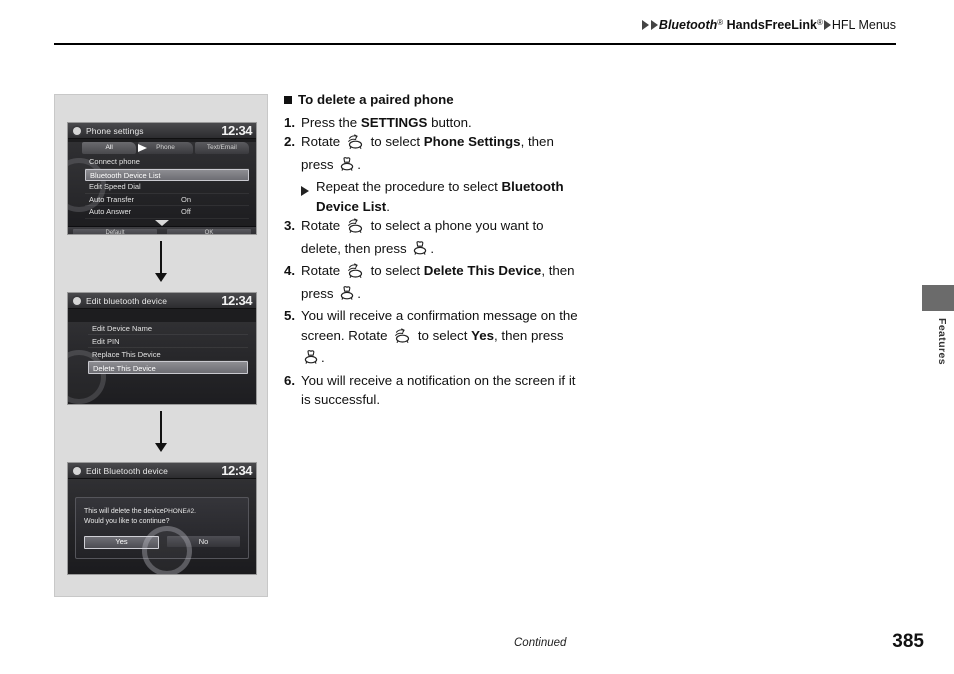 This screenshot has height=674, width=954. What do you see at coordinates (186, 211) in the screenshot?
I see `list-item-value: Off` at bounding box center [186, 211].